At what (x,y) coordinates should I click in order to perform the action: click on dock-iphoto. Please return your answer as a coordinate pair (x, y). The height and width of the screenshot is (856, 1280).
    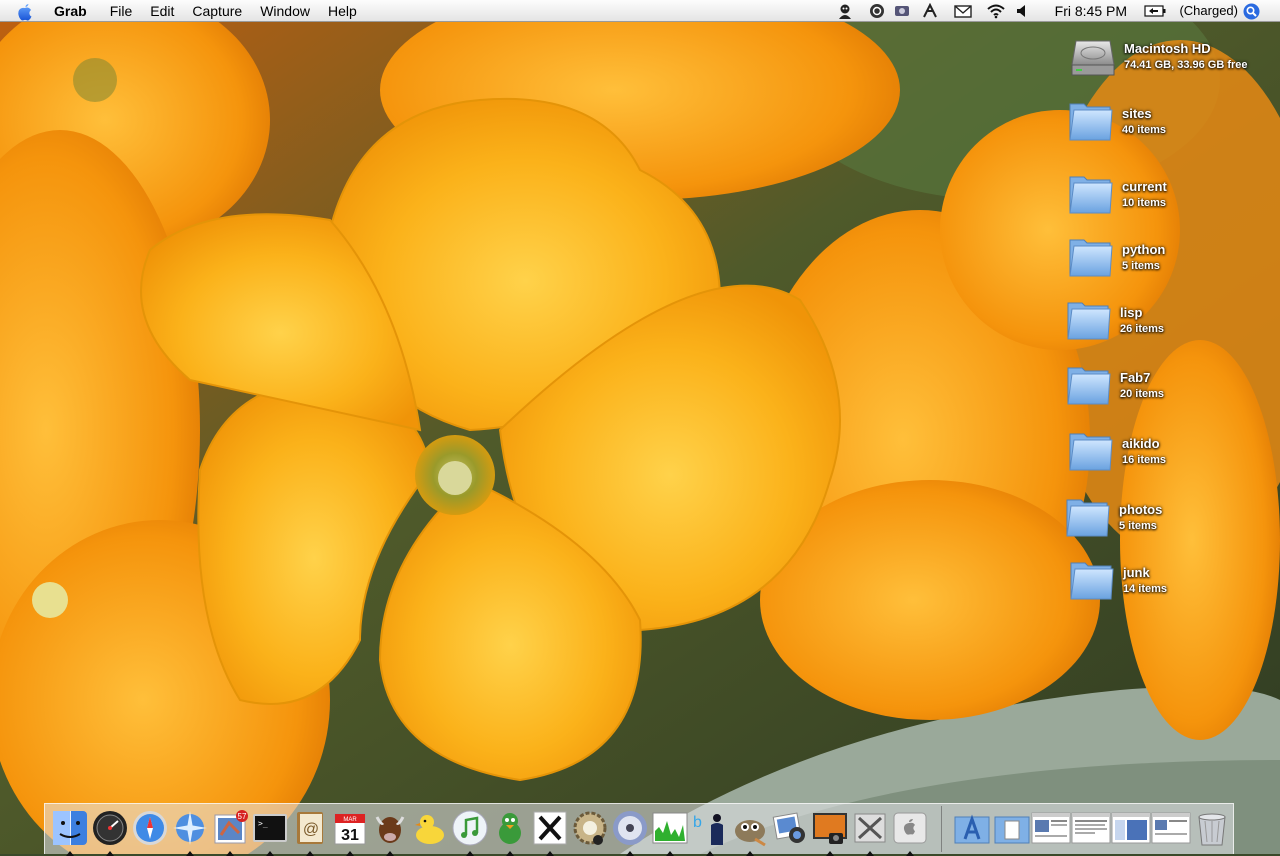
    Looking at the image, I should click on (790, 828).